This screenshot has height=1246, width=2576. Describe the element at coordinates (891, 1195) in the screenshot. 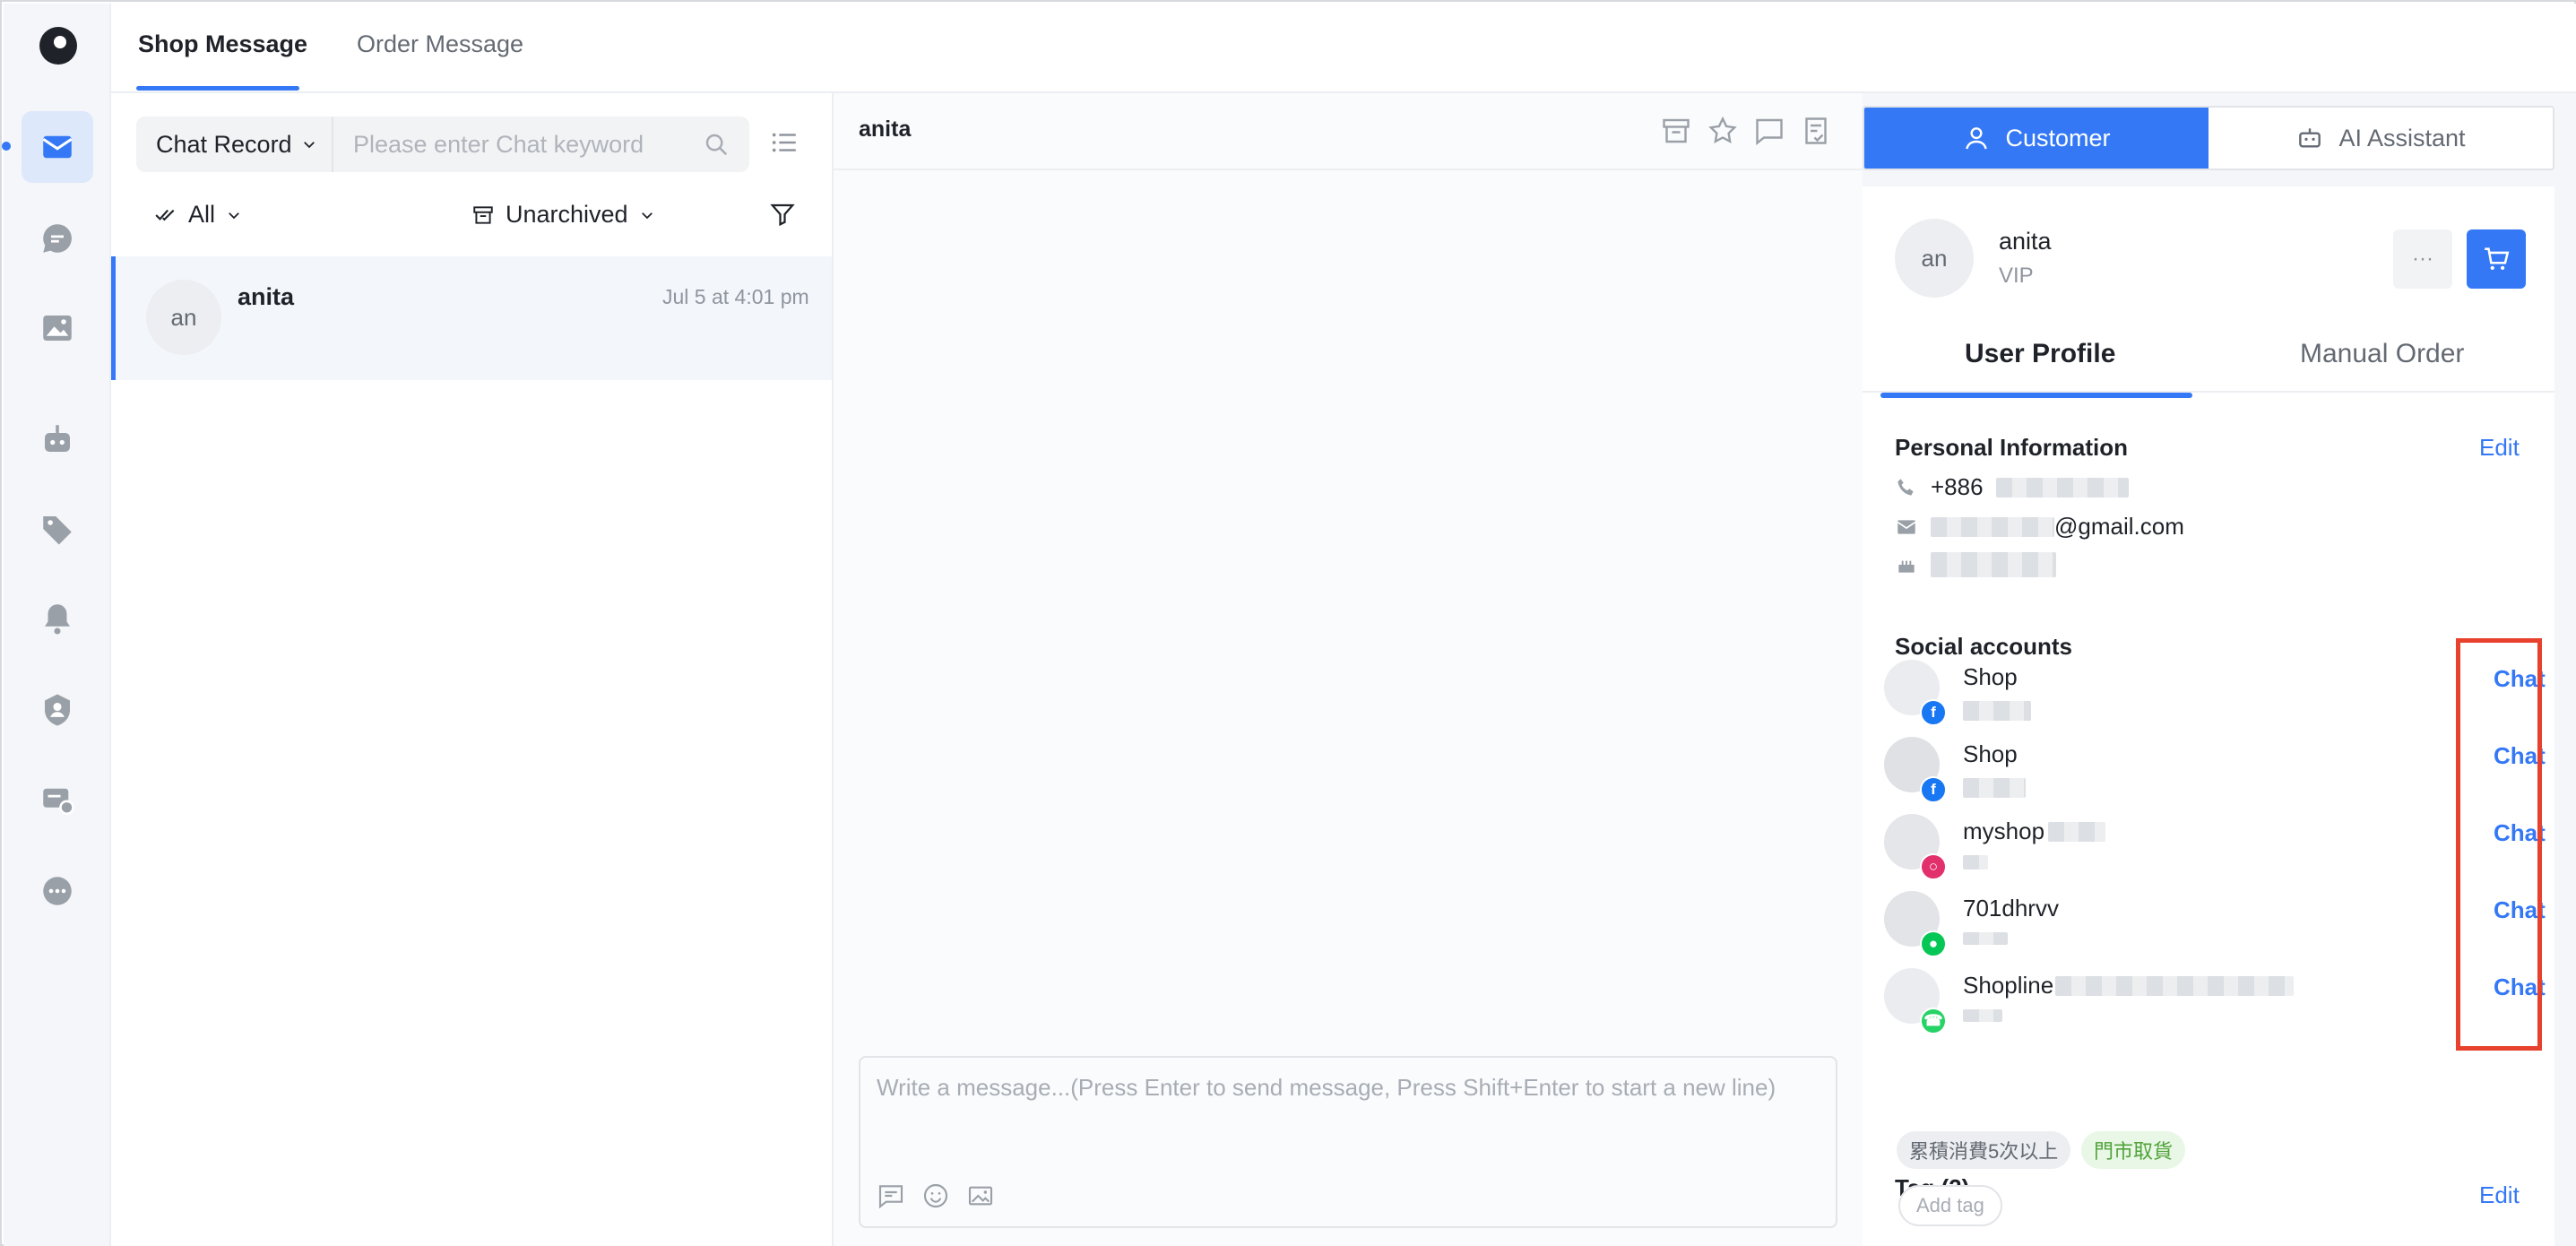

I see `quick-reply-icon` at that location.